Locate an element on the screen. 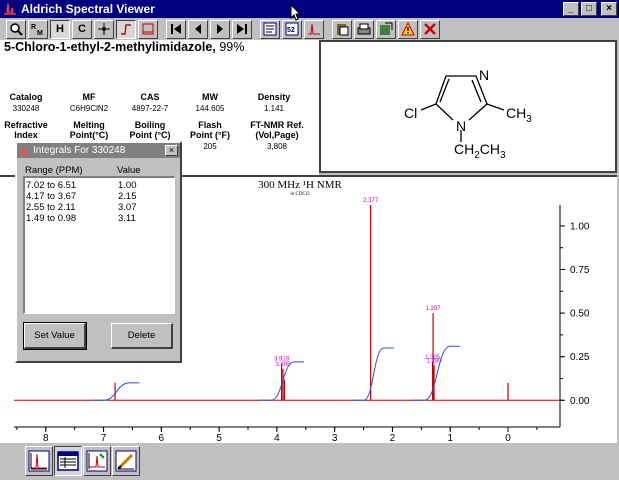 The width and height of the screenshot is (619, 480). h-nmr-button: H is located at coordinates (60, 29).